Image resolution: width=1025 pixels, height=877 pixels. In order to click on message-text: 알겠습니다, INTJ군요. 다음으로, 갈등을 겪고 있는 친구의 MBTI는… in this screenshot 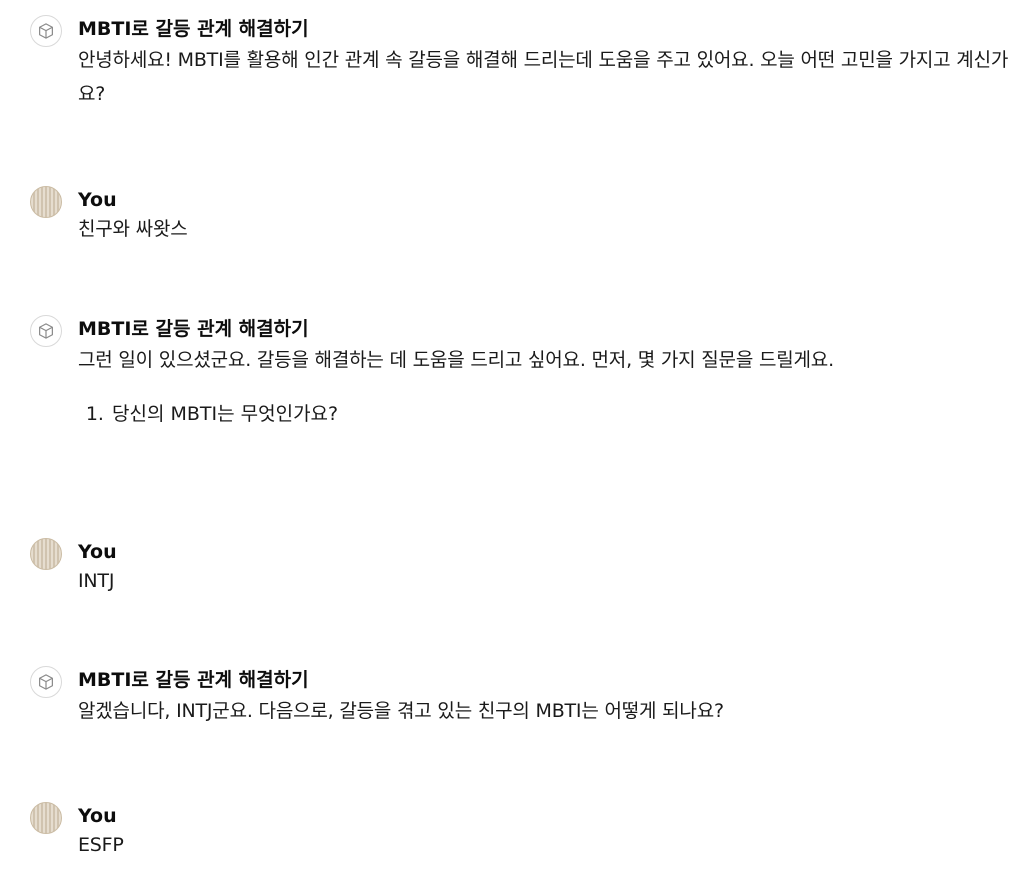, I will do `click(401, 711)`.